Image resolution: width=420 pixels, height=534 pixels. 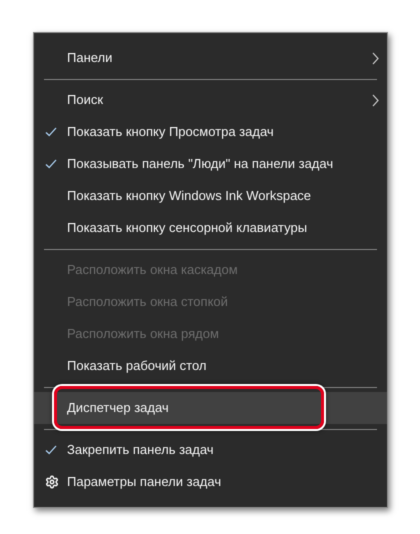 What do you see at coordinates (144, 482) in the screenshot?
I see `menu-item-label: Параметры панели задач` at bounding box center [144, 482].